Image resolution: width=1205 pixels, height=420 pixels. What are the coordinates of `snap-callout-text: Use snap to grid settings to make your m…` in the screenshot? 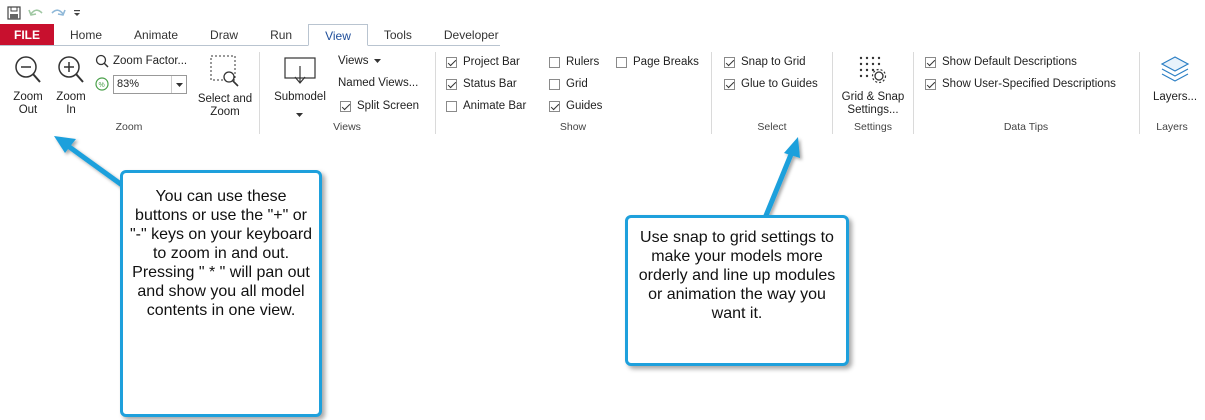 It's located at (737, 275).